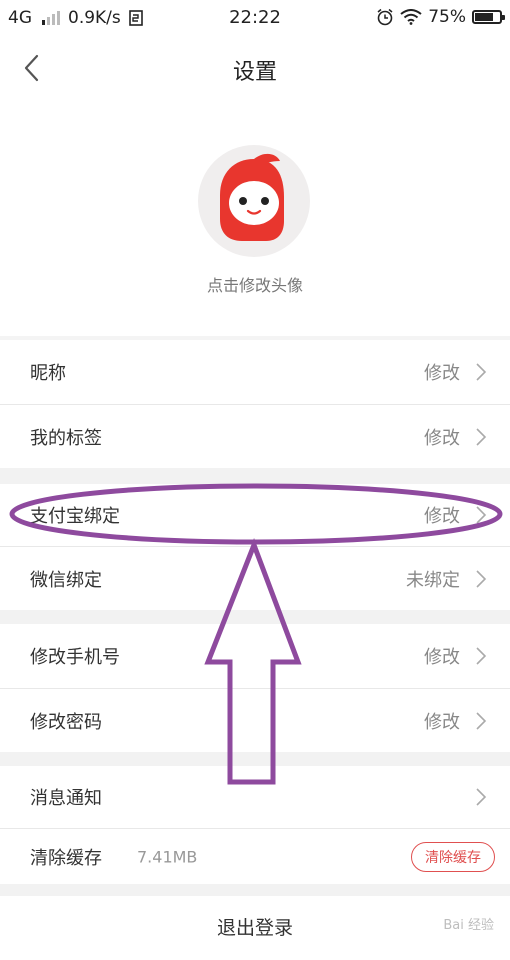 This screenshot has height=960, width=510. Describe the element at coordinates (75, 516) in the screenshot. I see `row-label: 支付宝绑定` at that location.